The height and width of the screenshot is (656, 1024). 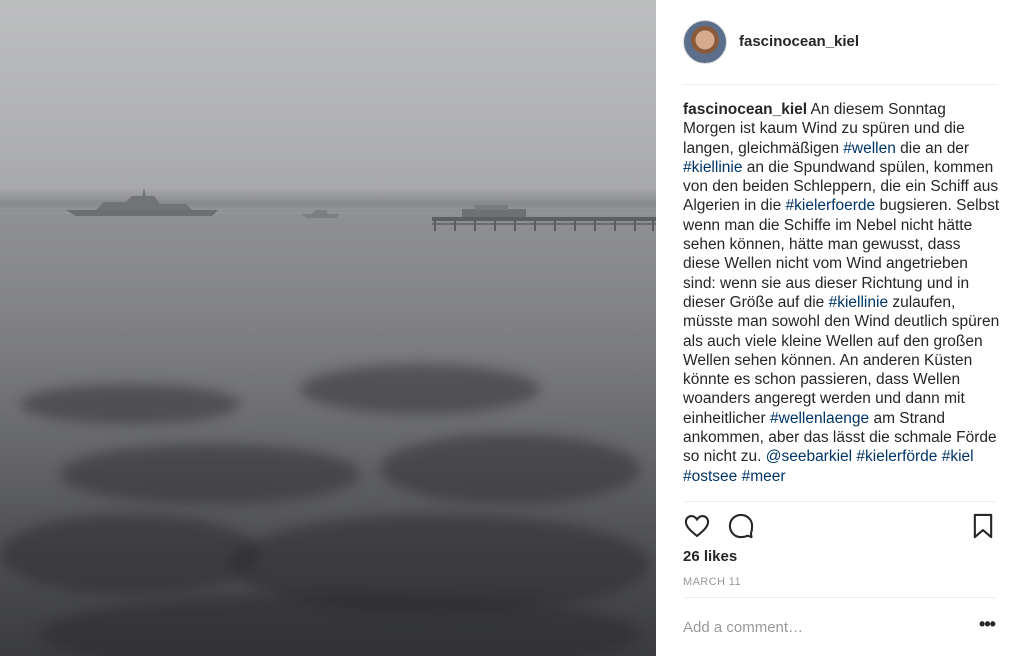 I want to click on caption-username: fascinocean_kiel, so click(x=745, y=109).